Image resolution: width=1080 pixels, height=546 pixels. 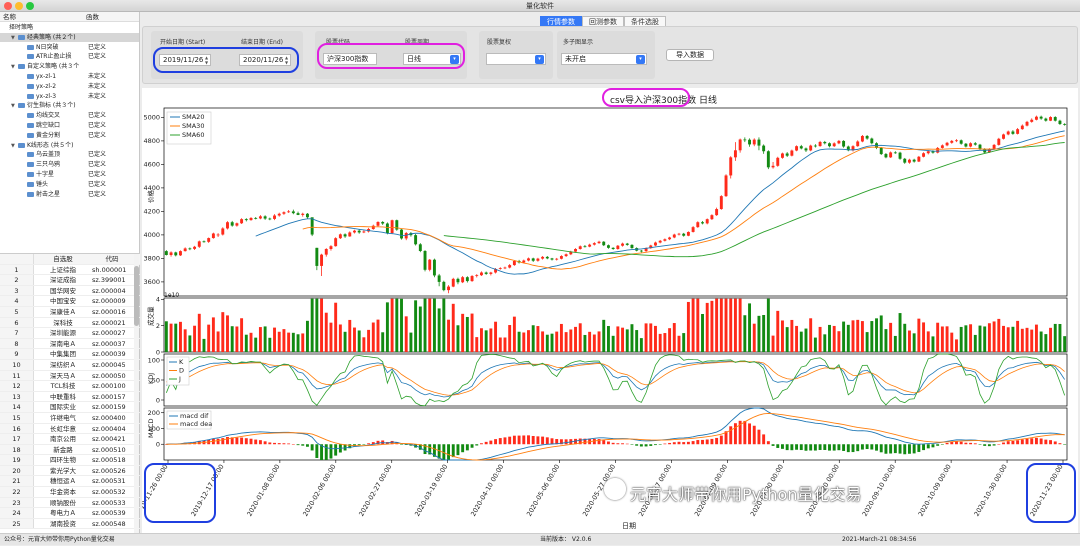 I want to click on table-row: 8 深南电Ａ sz.000037, so click(x=70, y=344).